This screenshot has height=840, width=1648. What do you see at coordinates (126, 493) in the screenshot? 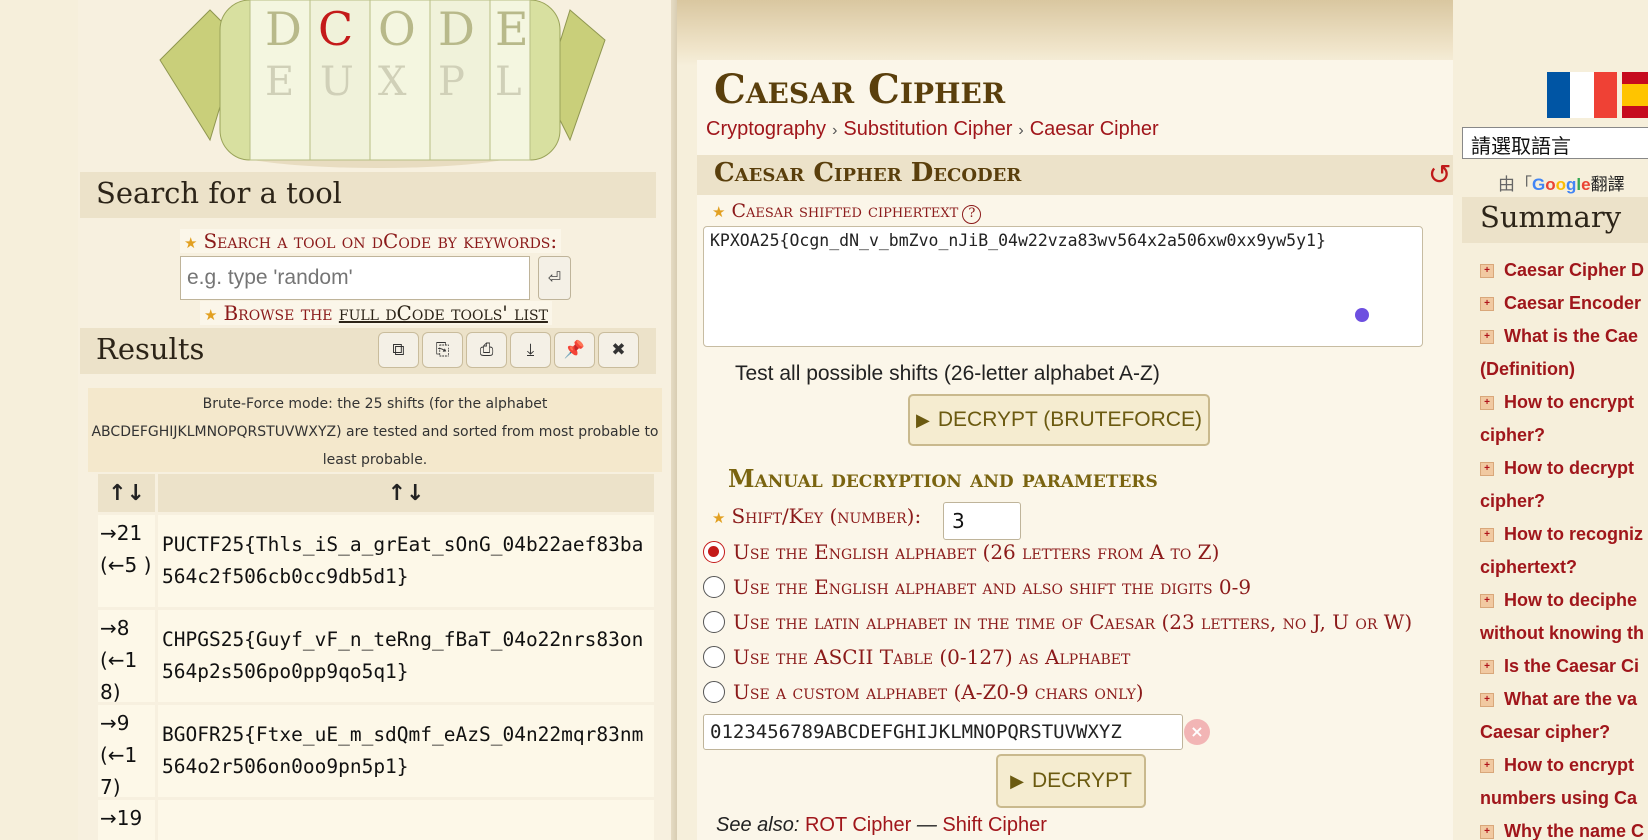
I see `sort-shift-header: ↑↓` at bounding box center [126, 493].